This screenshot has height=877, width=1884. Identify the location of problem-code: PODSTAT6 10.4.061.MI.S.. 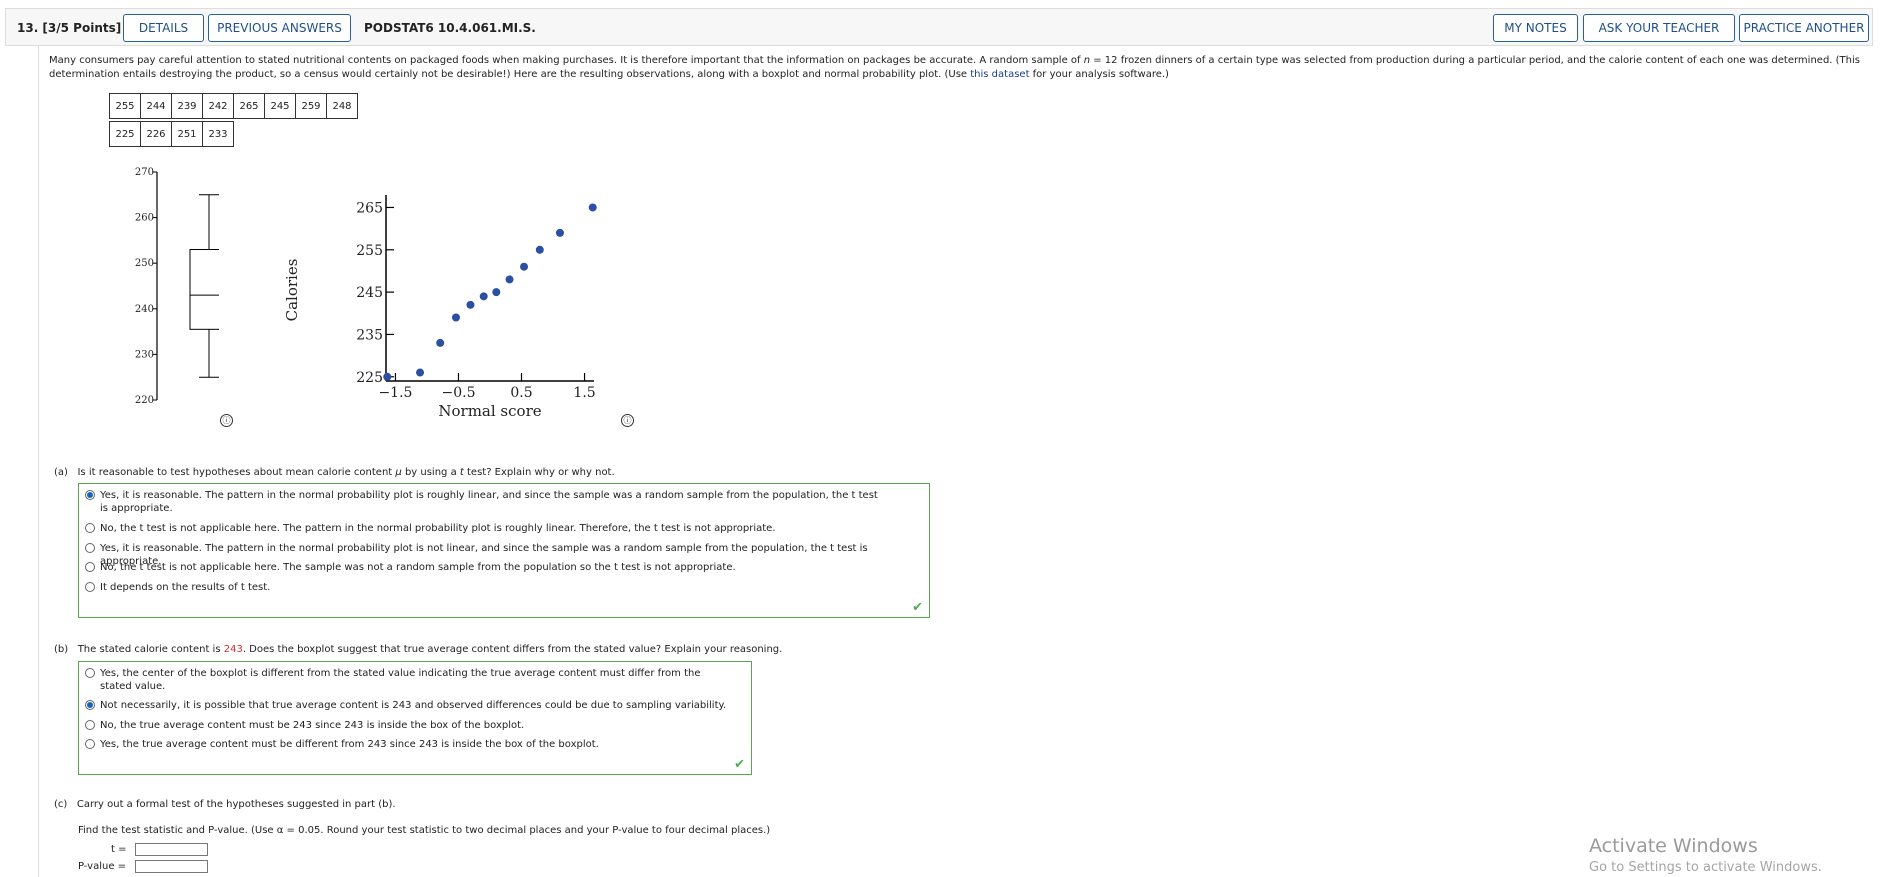
(450, 28).